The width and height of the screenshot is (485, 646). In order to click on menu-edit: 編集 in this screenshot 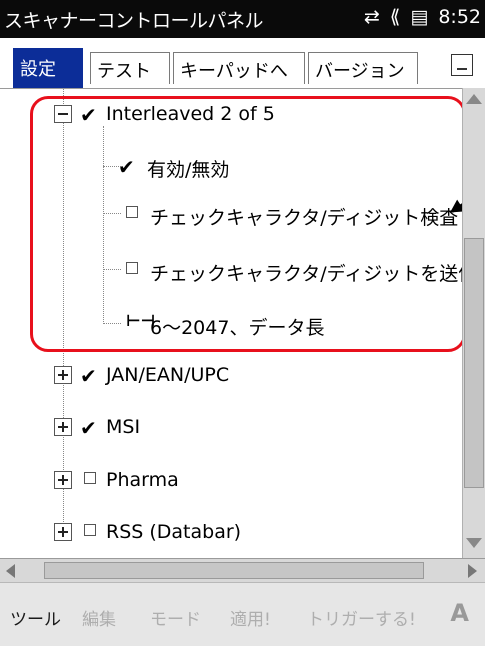, I will do `click(99, 617)`.